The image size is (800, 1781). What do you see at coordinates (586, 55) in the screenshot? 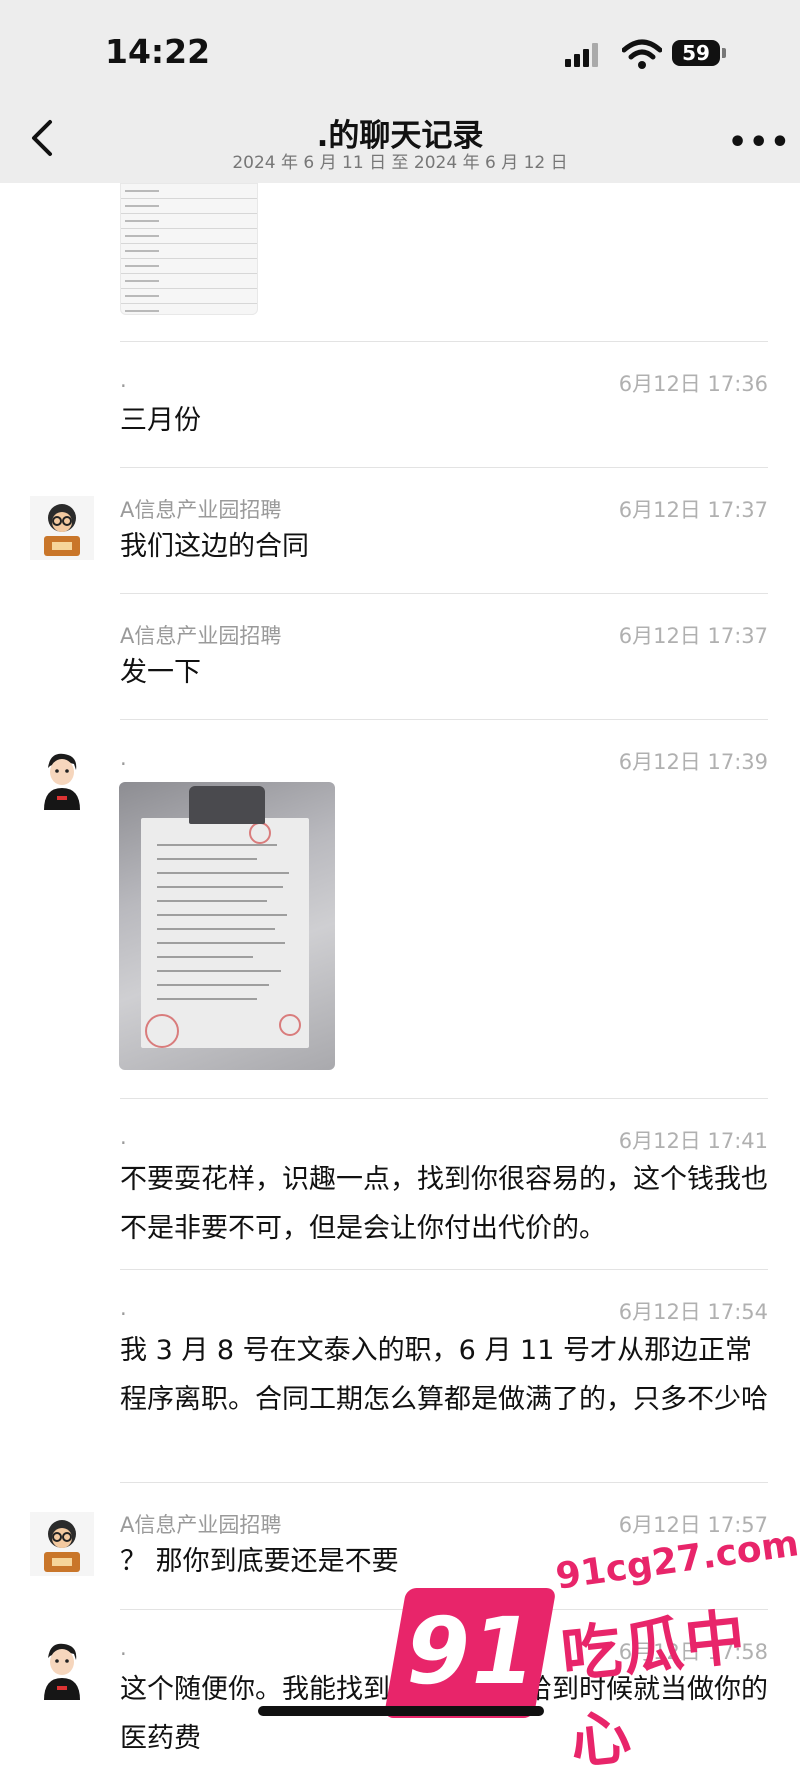
I see `cellular-signal-icon` at bounding box center [586, 55].